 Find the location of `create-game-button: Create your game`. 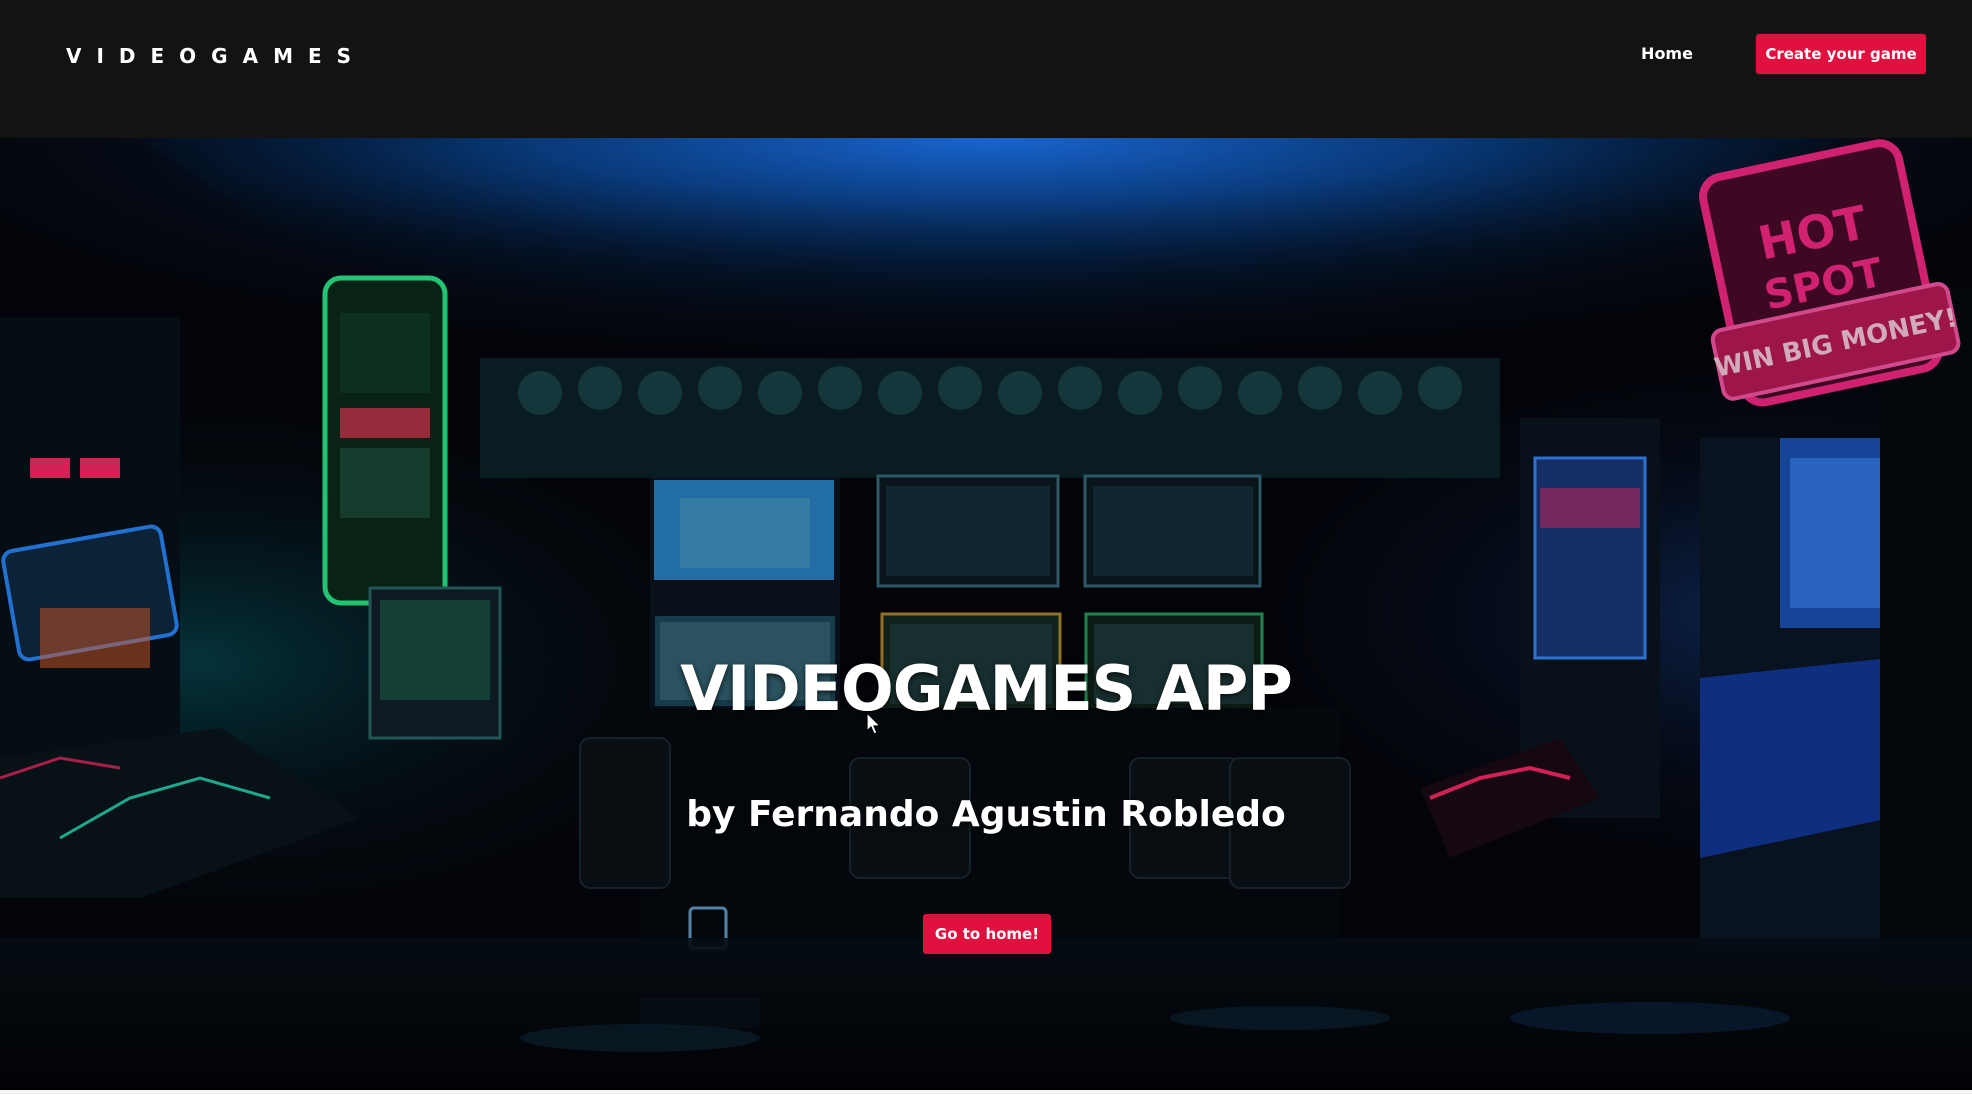

create-game-button: Create your game is located at coordinates (1841, 54).